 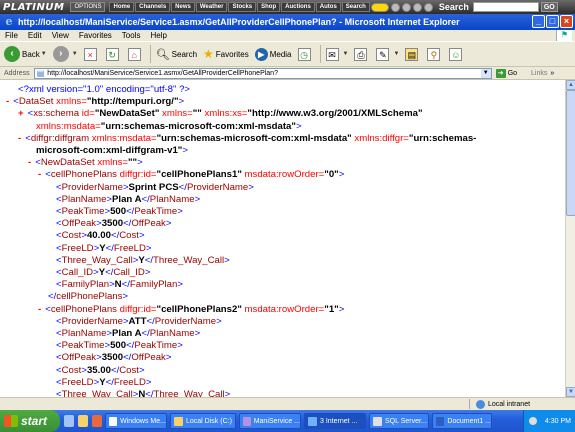 I want to click on xml-tag-name: PlanName, so click(x=172, y=199).